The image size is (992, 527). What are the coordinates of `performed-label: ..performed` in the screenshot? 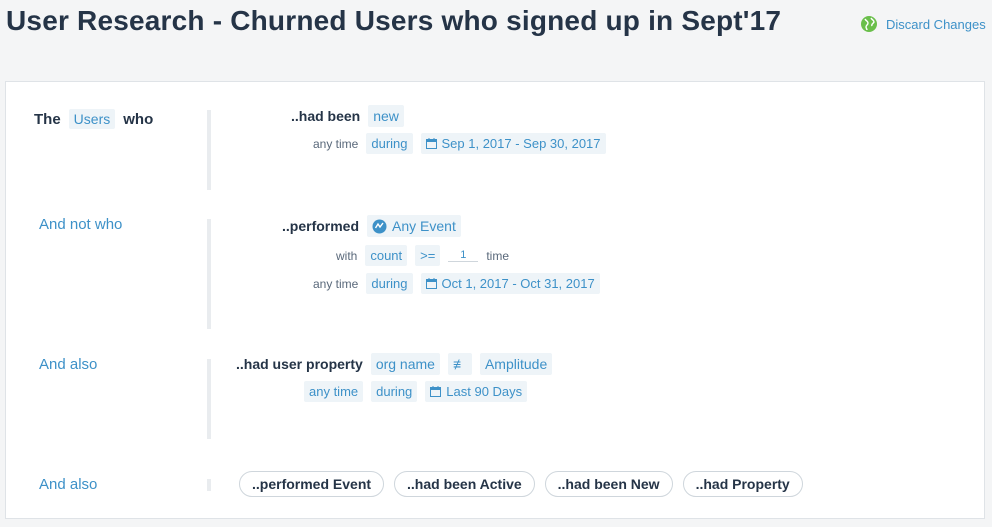 It's located at (321, 226).